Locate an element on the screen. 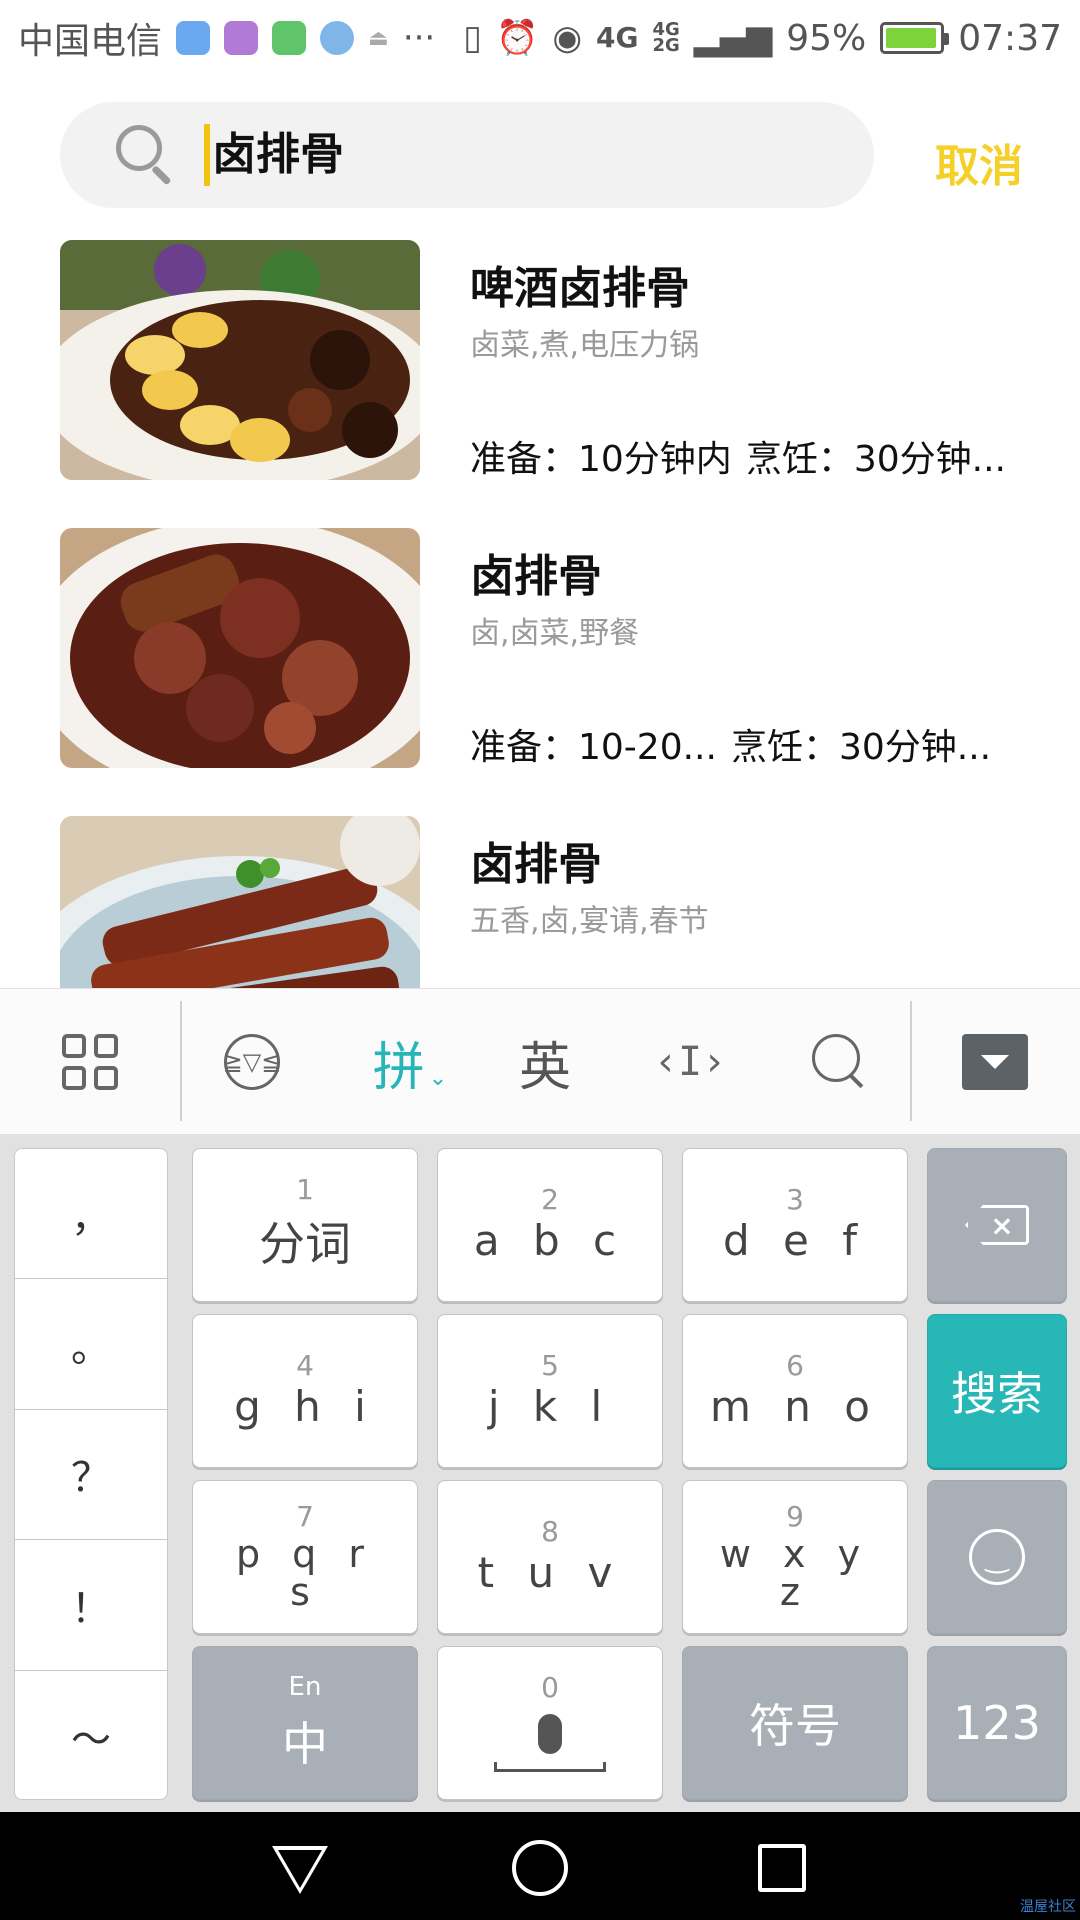 The width and height of the screenshot is (1080, 1920). smiley-icon: ‿ is located at coordinates (997, 1557).